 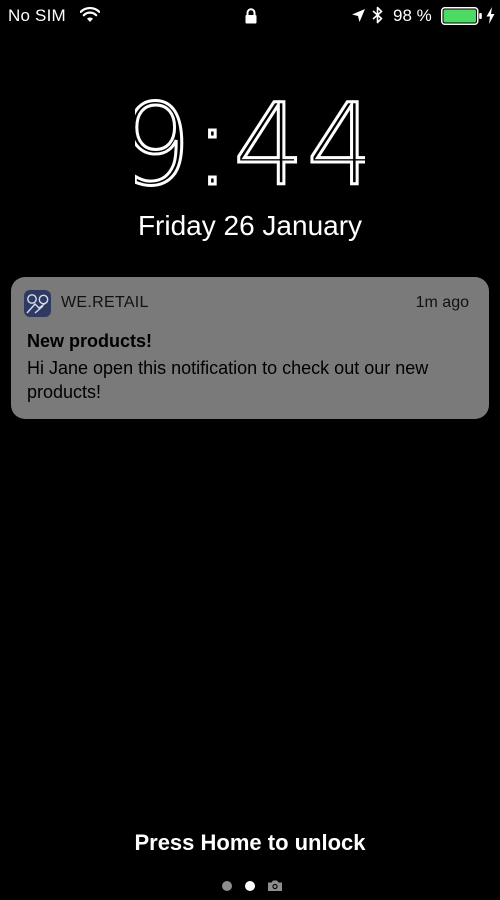 I want to click on notification-time: 1m ago, so click(x=442, y=302).